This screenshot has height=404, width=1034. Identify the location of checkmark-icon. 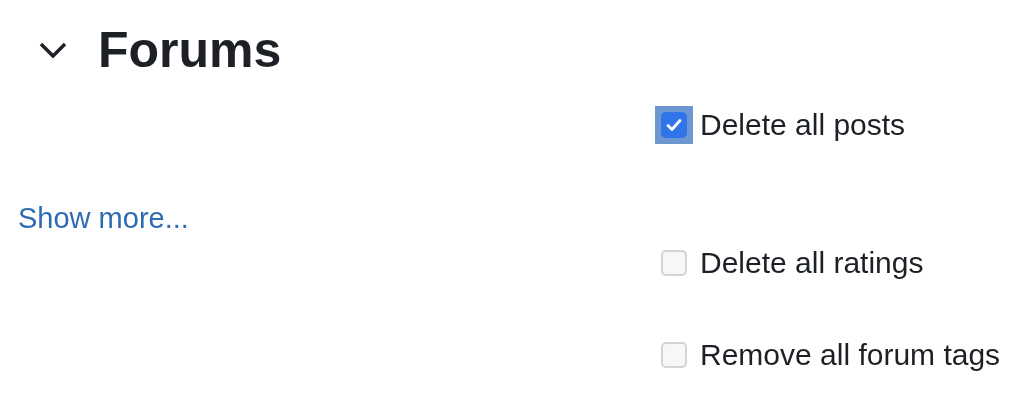
(674, 125).